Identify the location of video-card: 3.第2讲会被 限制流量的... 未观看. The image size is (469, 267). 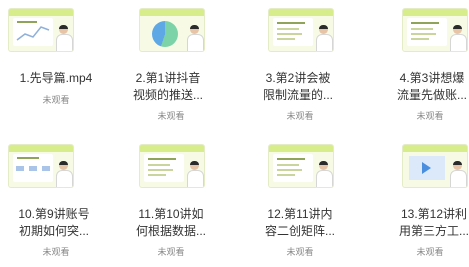
(300, 68).